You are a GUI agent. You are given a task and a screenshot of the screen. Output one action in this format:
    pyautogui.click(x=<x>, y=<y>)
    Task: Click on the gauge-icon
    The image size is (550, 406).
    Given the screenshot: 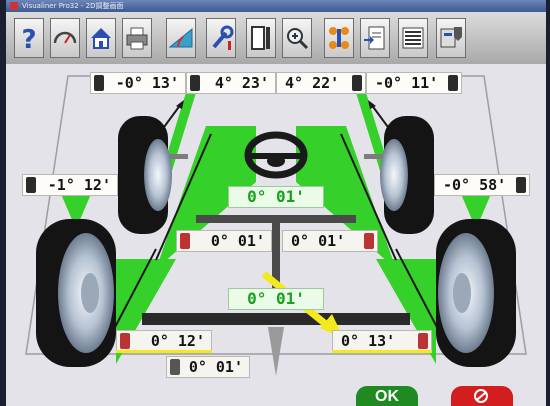 What is the action you would take?
    pyautogui.click(x=65, y=37)
    